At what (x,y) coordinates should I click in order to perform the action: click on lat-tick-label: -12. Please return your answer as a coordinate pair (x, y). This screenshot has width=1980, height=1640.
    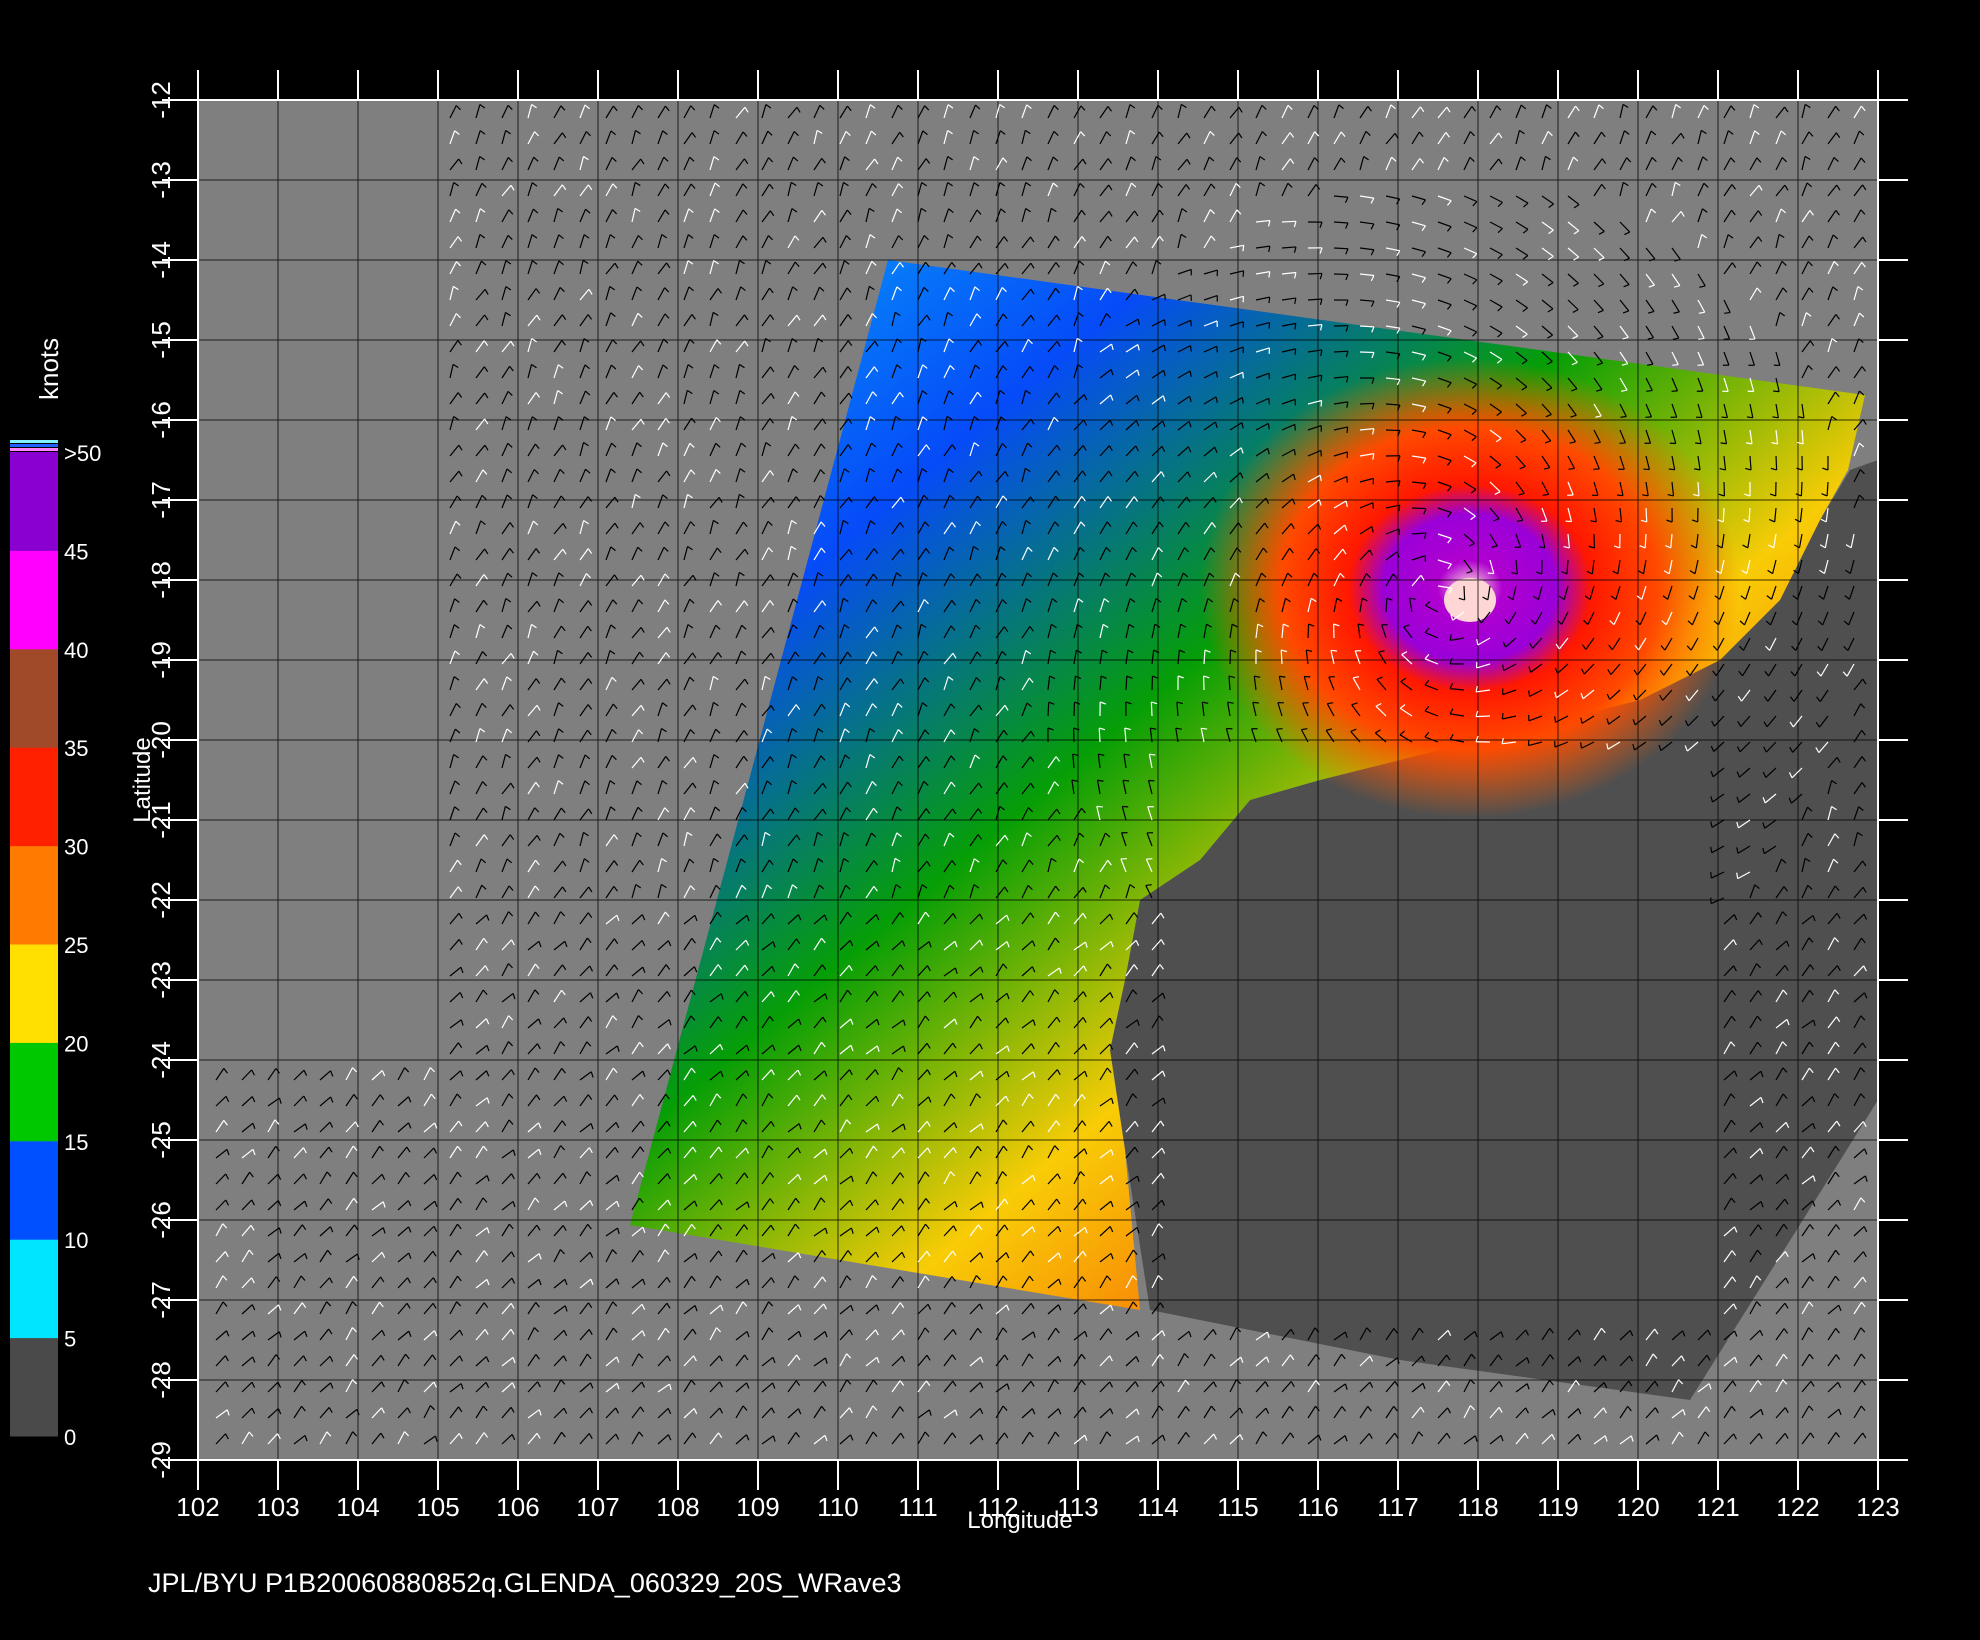
    Looking at the image, I should click on (161, 100).